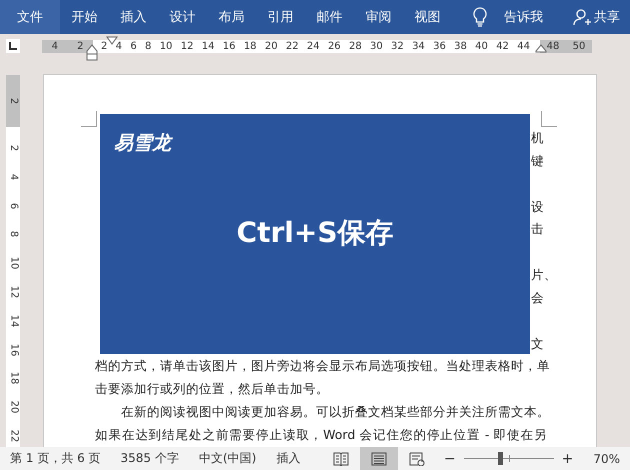 This screenshot has width=630, height=470. Describe the element at coordinates (13, 46) in the screenshot. I see `tab-selector` at that location.